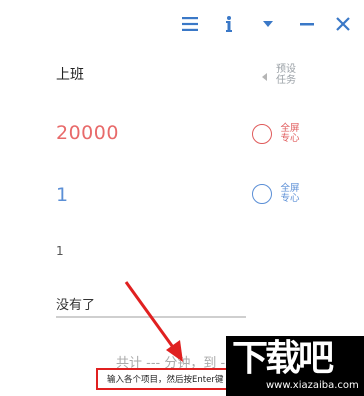 Image resolution: width=364 pixels, height=396 pixels. Describe the element at coordinates (165, 380) in the screenshot. I see `input-hint: 输入各个项目，然后按Enter键` at that location.